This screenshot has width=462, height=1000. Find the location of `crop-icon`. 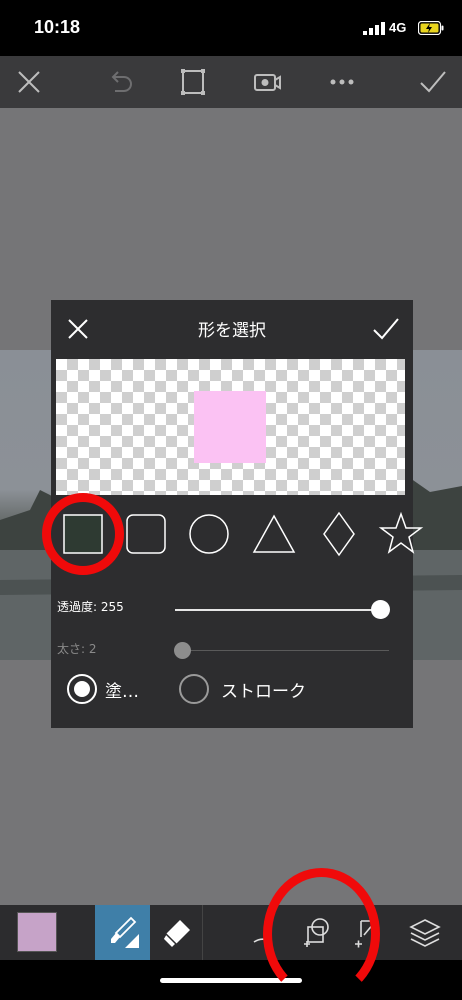

crop-icon is located at coordinates (193, 82).